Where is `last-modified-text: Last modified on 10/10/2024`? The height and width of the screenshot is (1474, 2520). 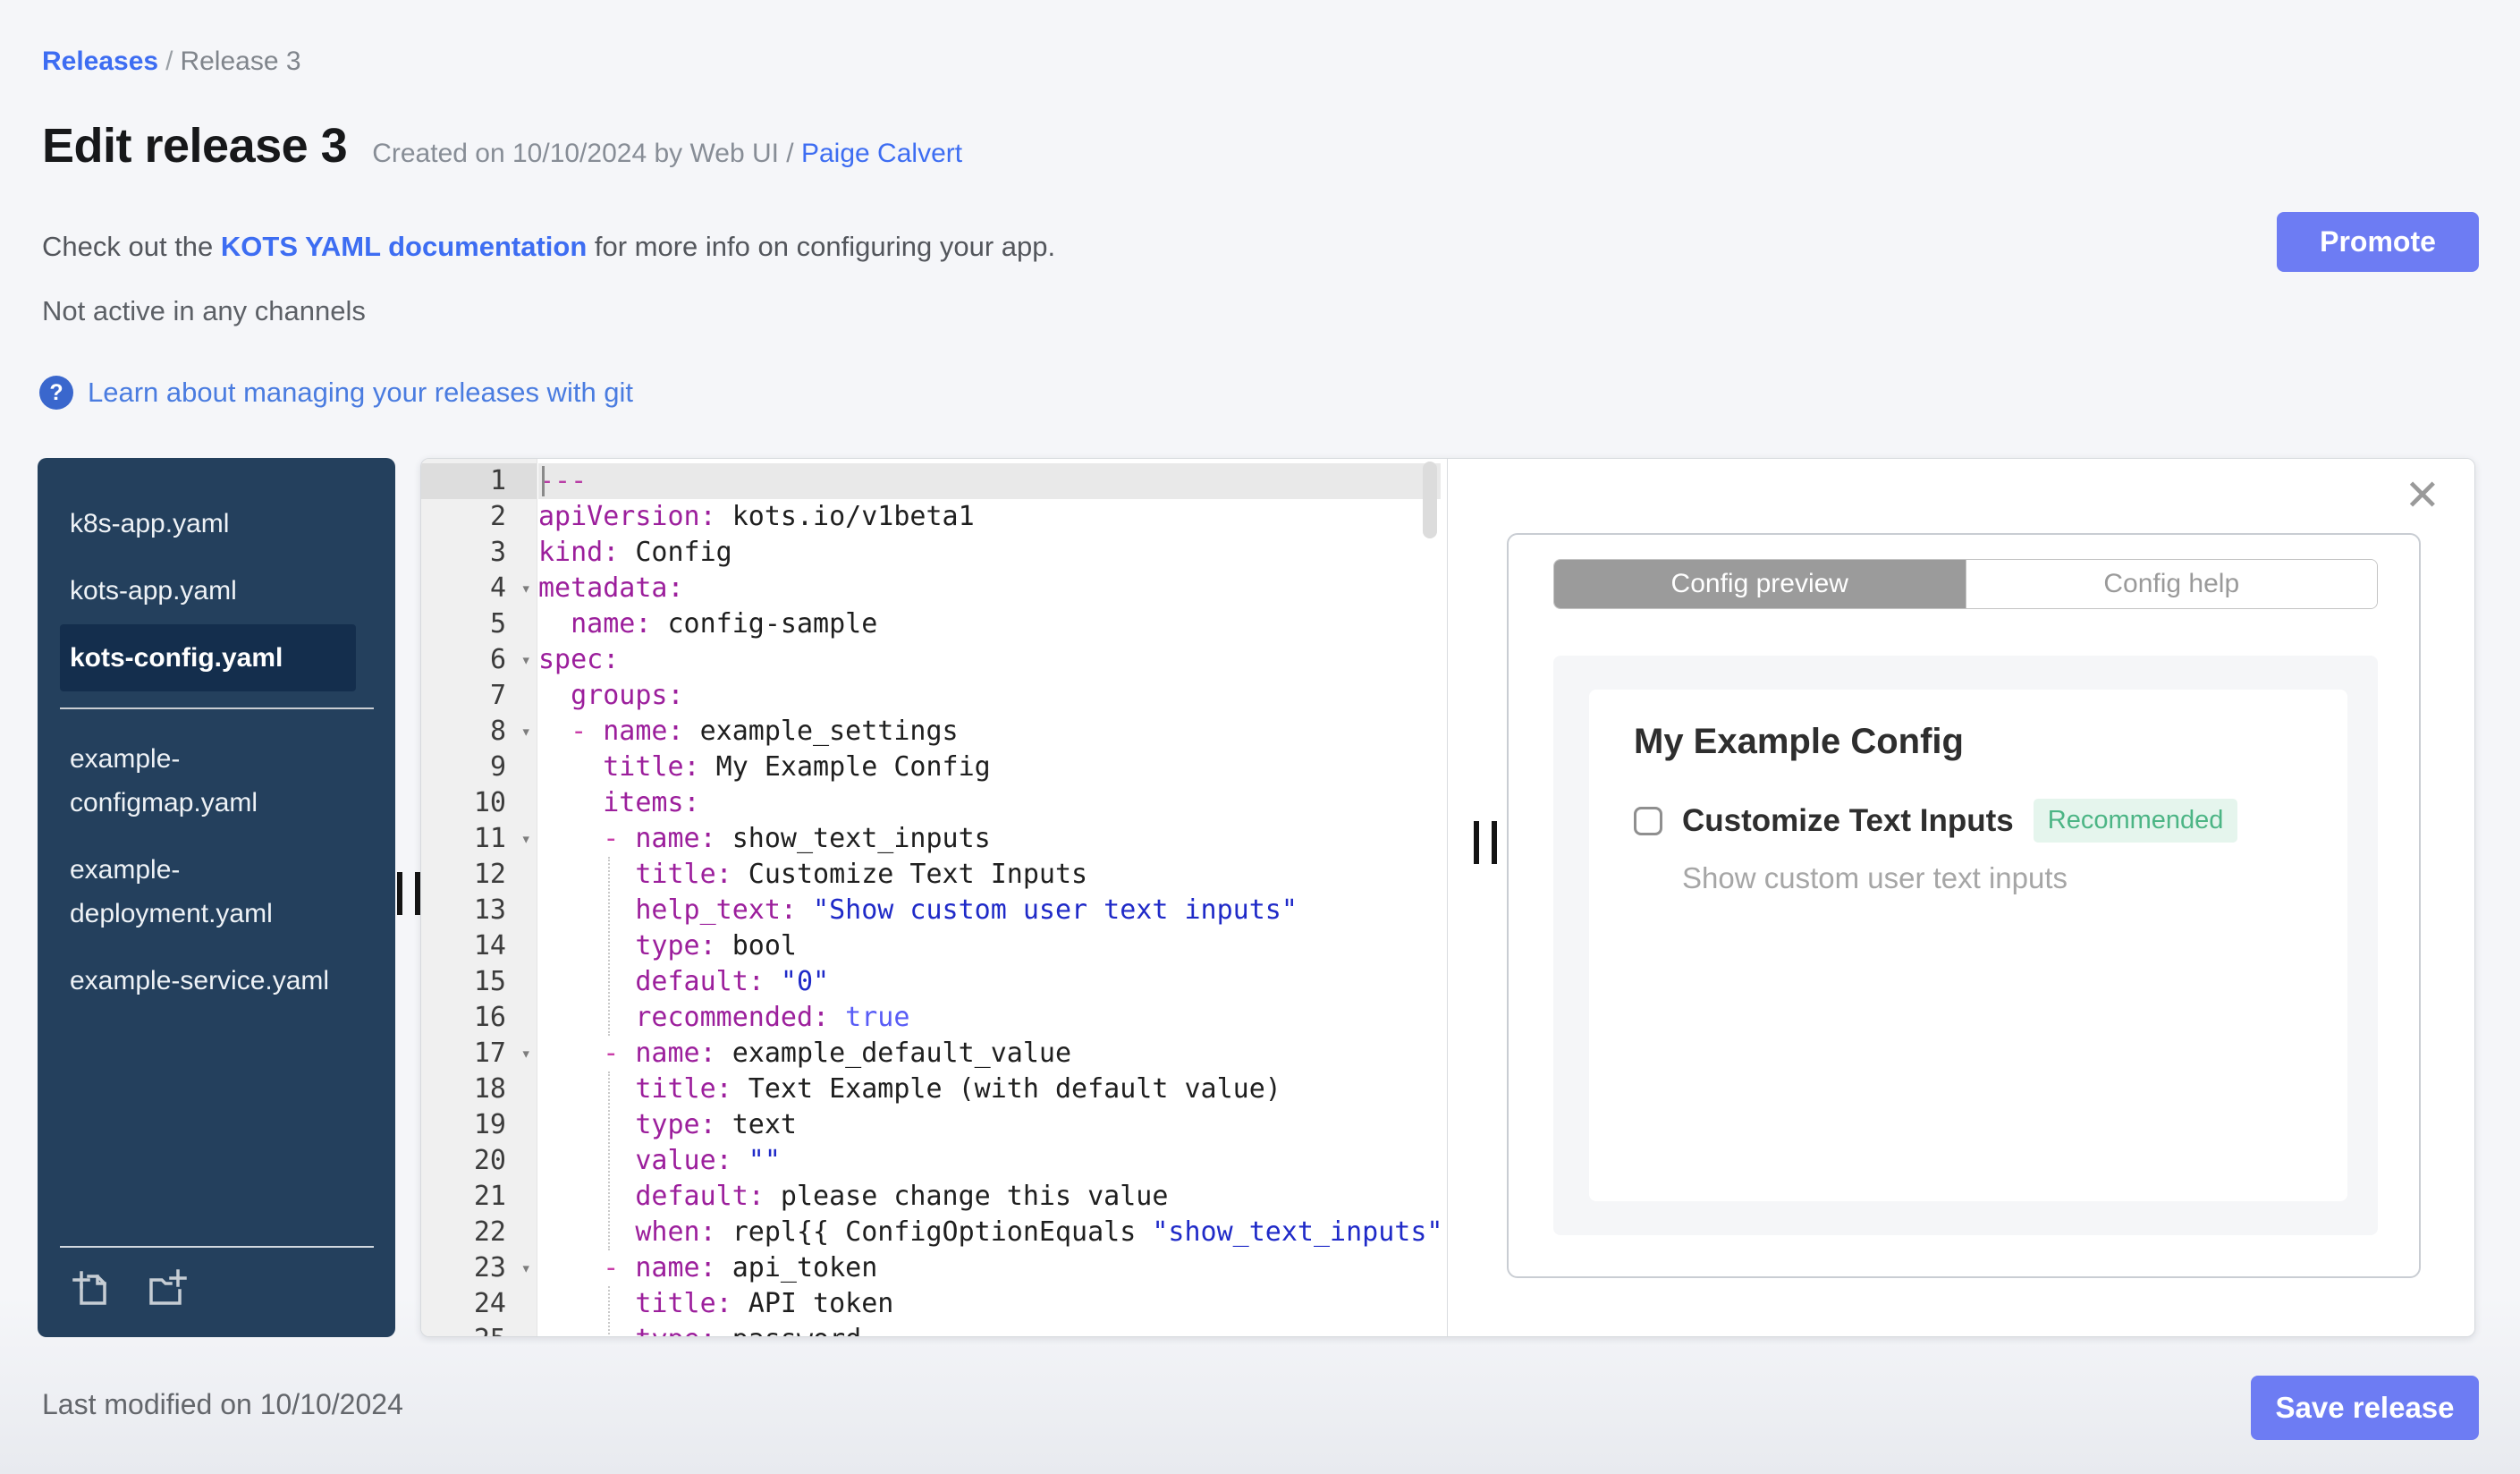
last-modified-text: Last modified on 10/10/2024 is located at coordinates (222, 1404).